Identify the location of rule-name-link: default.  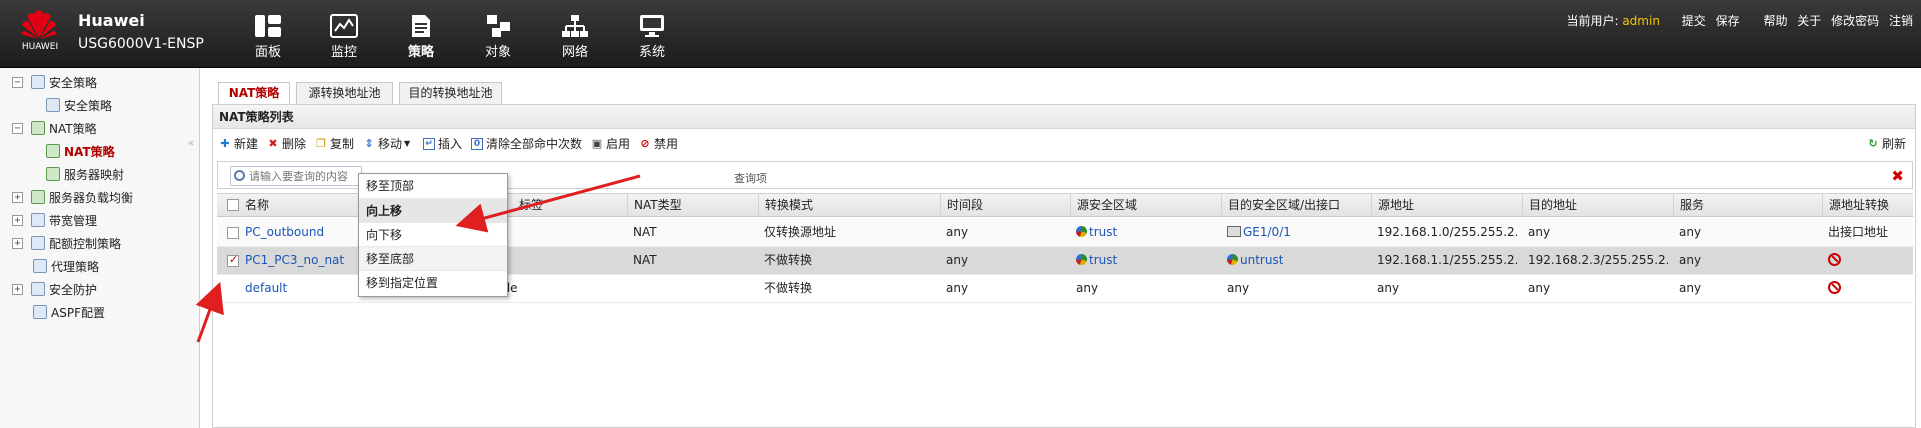
(266, 288).